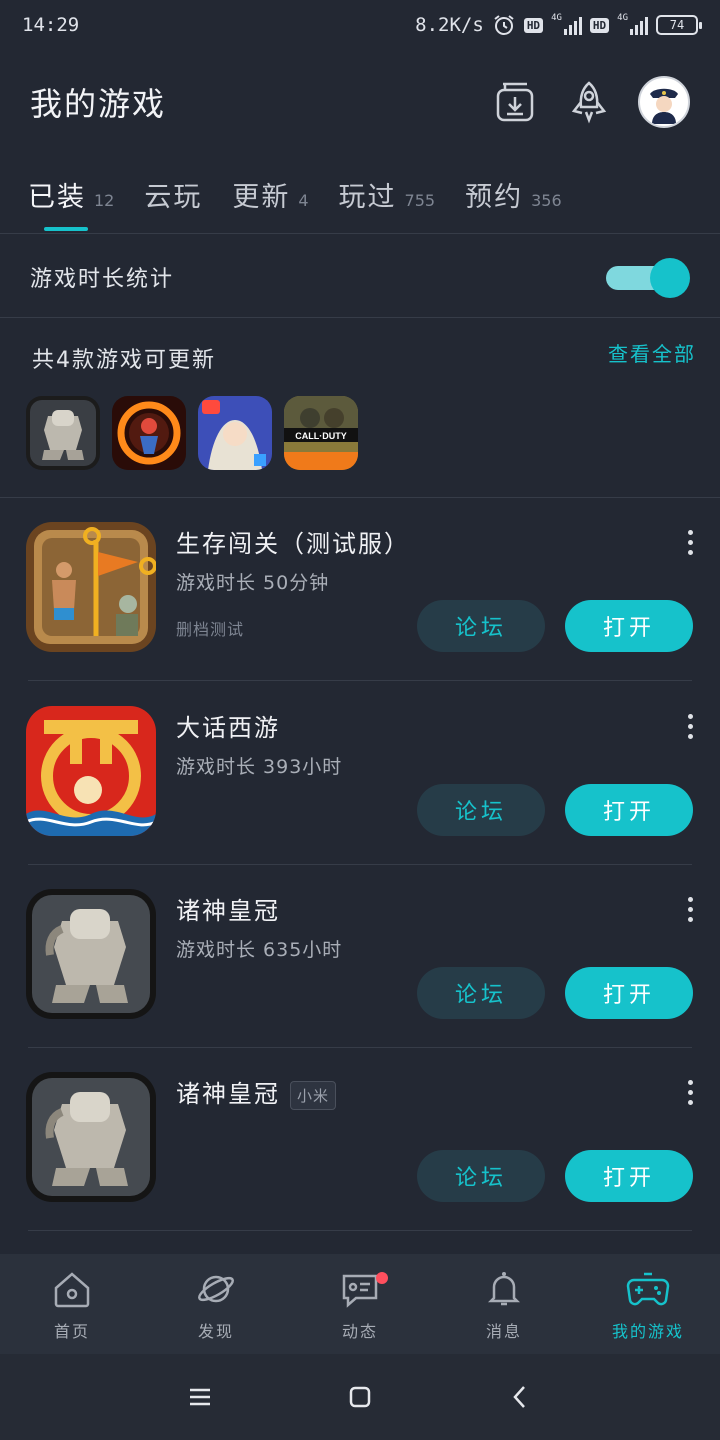  I want to click on planet-icon, so click(216, 1289).